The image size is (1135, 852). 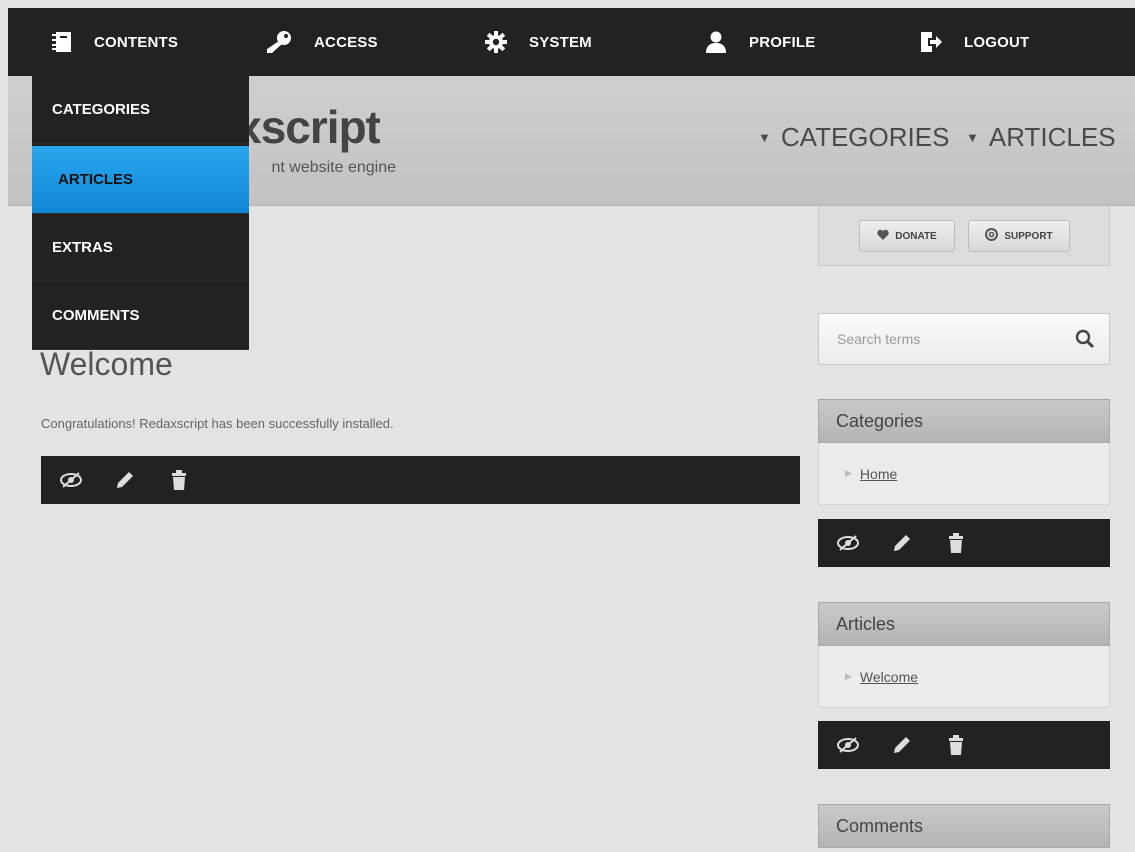 What do you see at coordinates (964, 677) in the screenshot?
I see `articles-box-list: ▶ Welcome` at bounding box center [964, 677].